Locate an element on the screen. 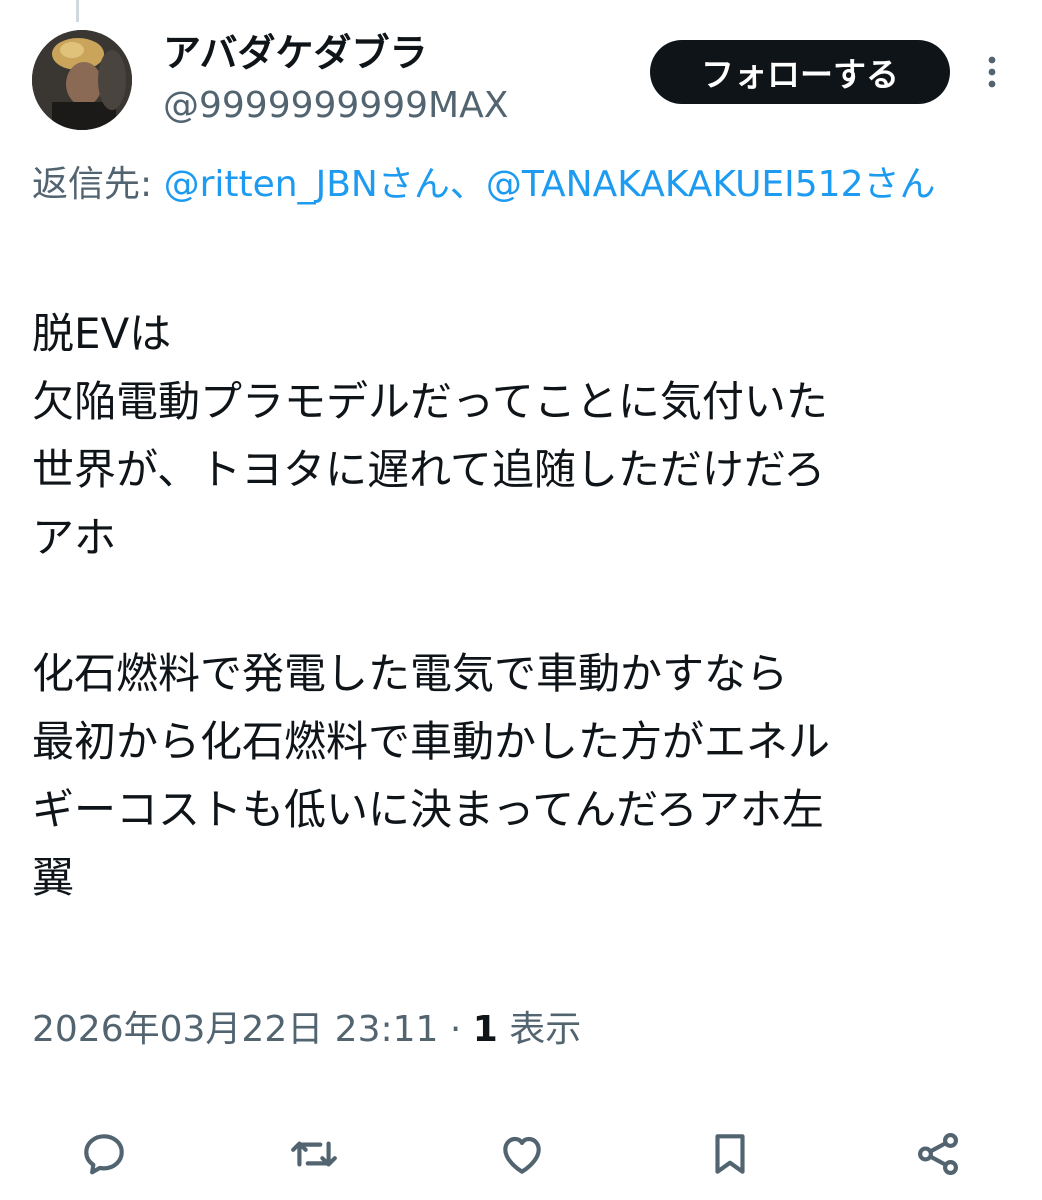  share-button is located at coordinates (938, 1154).